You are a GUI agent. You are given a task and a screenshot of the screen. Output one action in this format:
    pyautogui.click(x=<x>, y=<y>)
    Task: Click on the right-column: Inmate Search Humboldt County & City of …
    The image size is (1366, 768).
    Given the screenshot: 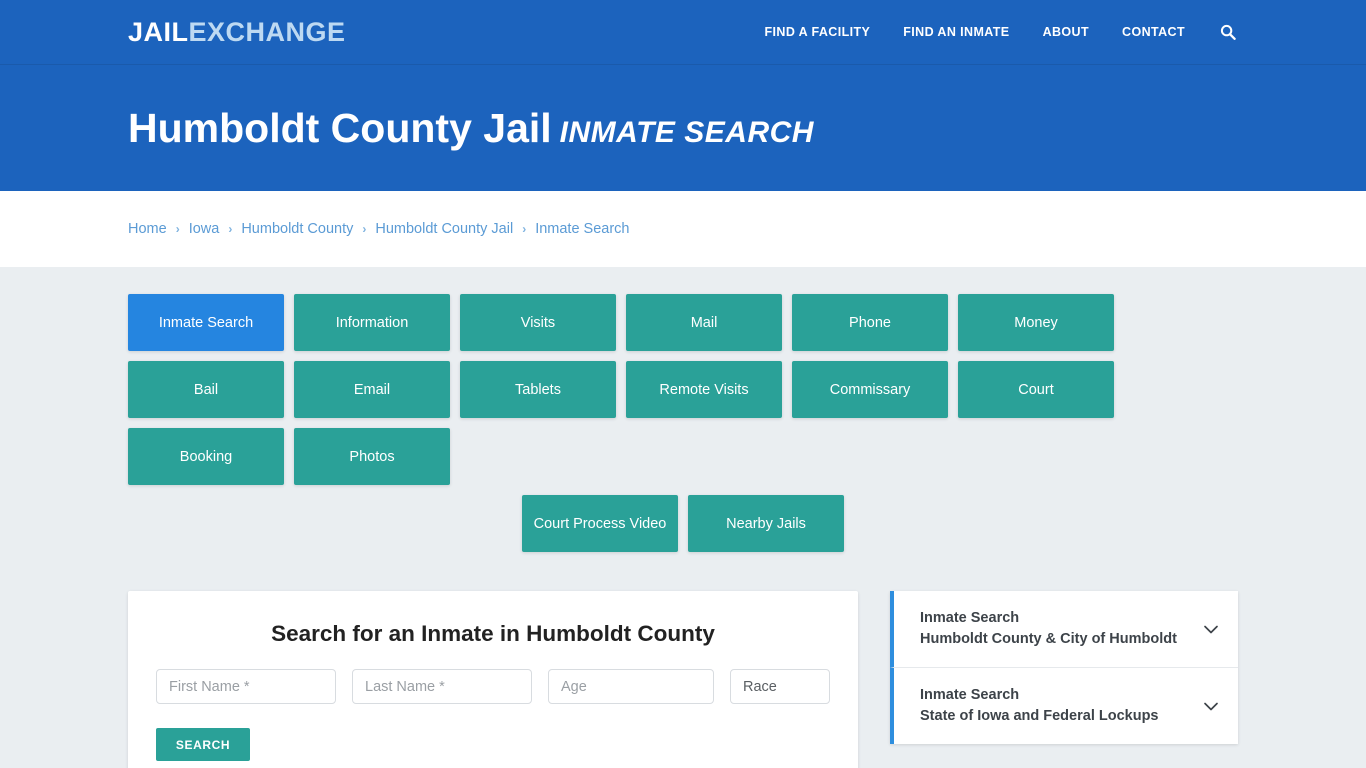 What is the action you would take?
    pyautogui.click(x=1064, y=668)
    